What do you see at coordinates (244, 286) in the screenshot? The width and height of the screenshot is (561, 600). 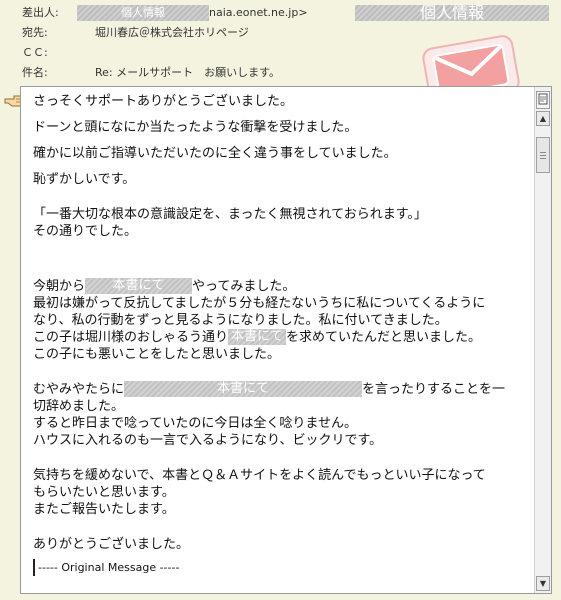 I see `text-segment: やってみました。` at bounding box center [244, 286].